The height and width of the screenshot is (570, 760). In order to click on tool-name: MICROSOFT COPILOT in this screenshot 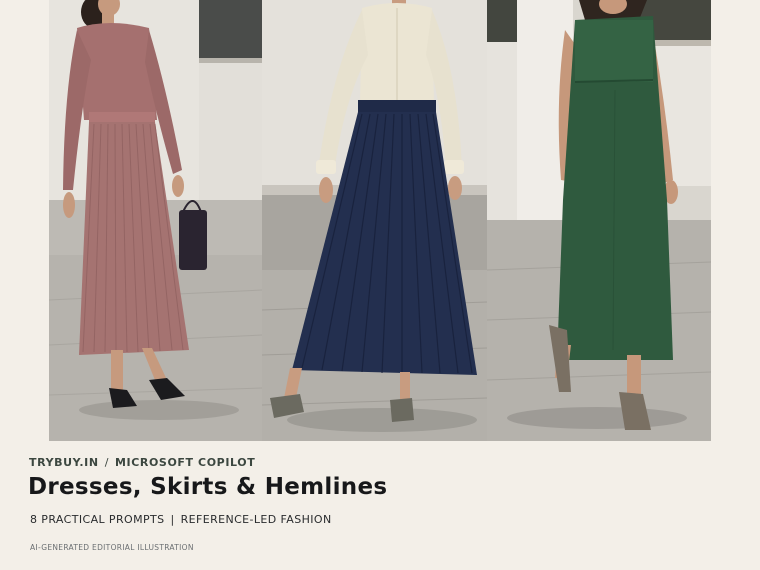, I will do `click(185, 462)`.